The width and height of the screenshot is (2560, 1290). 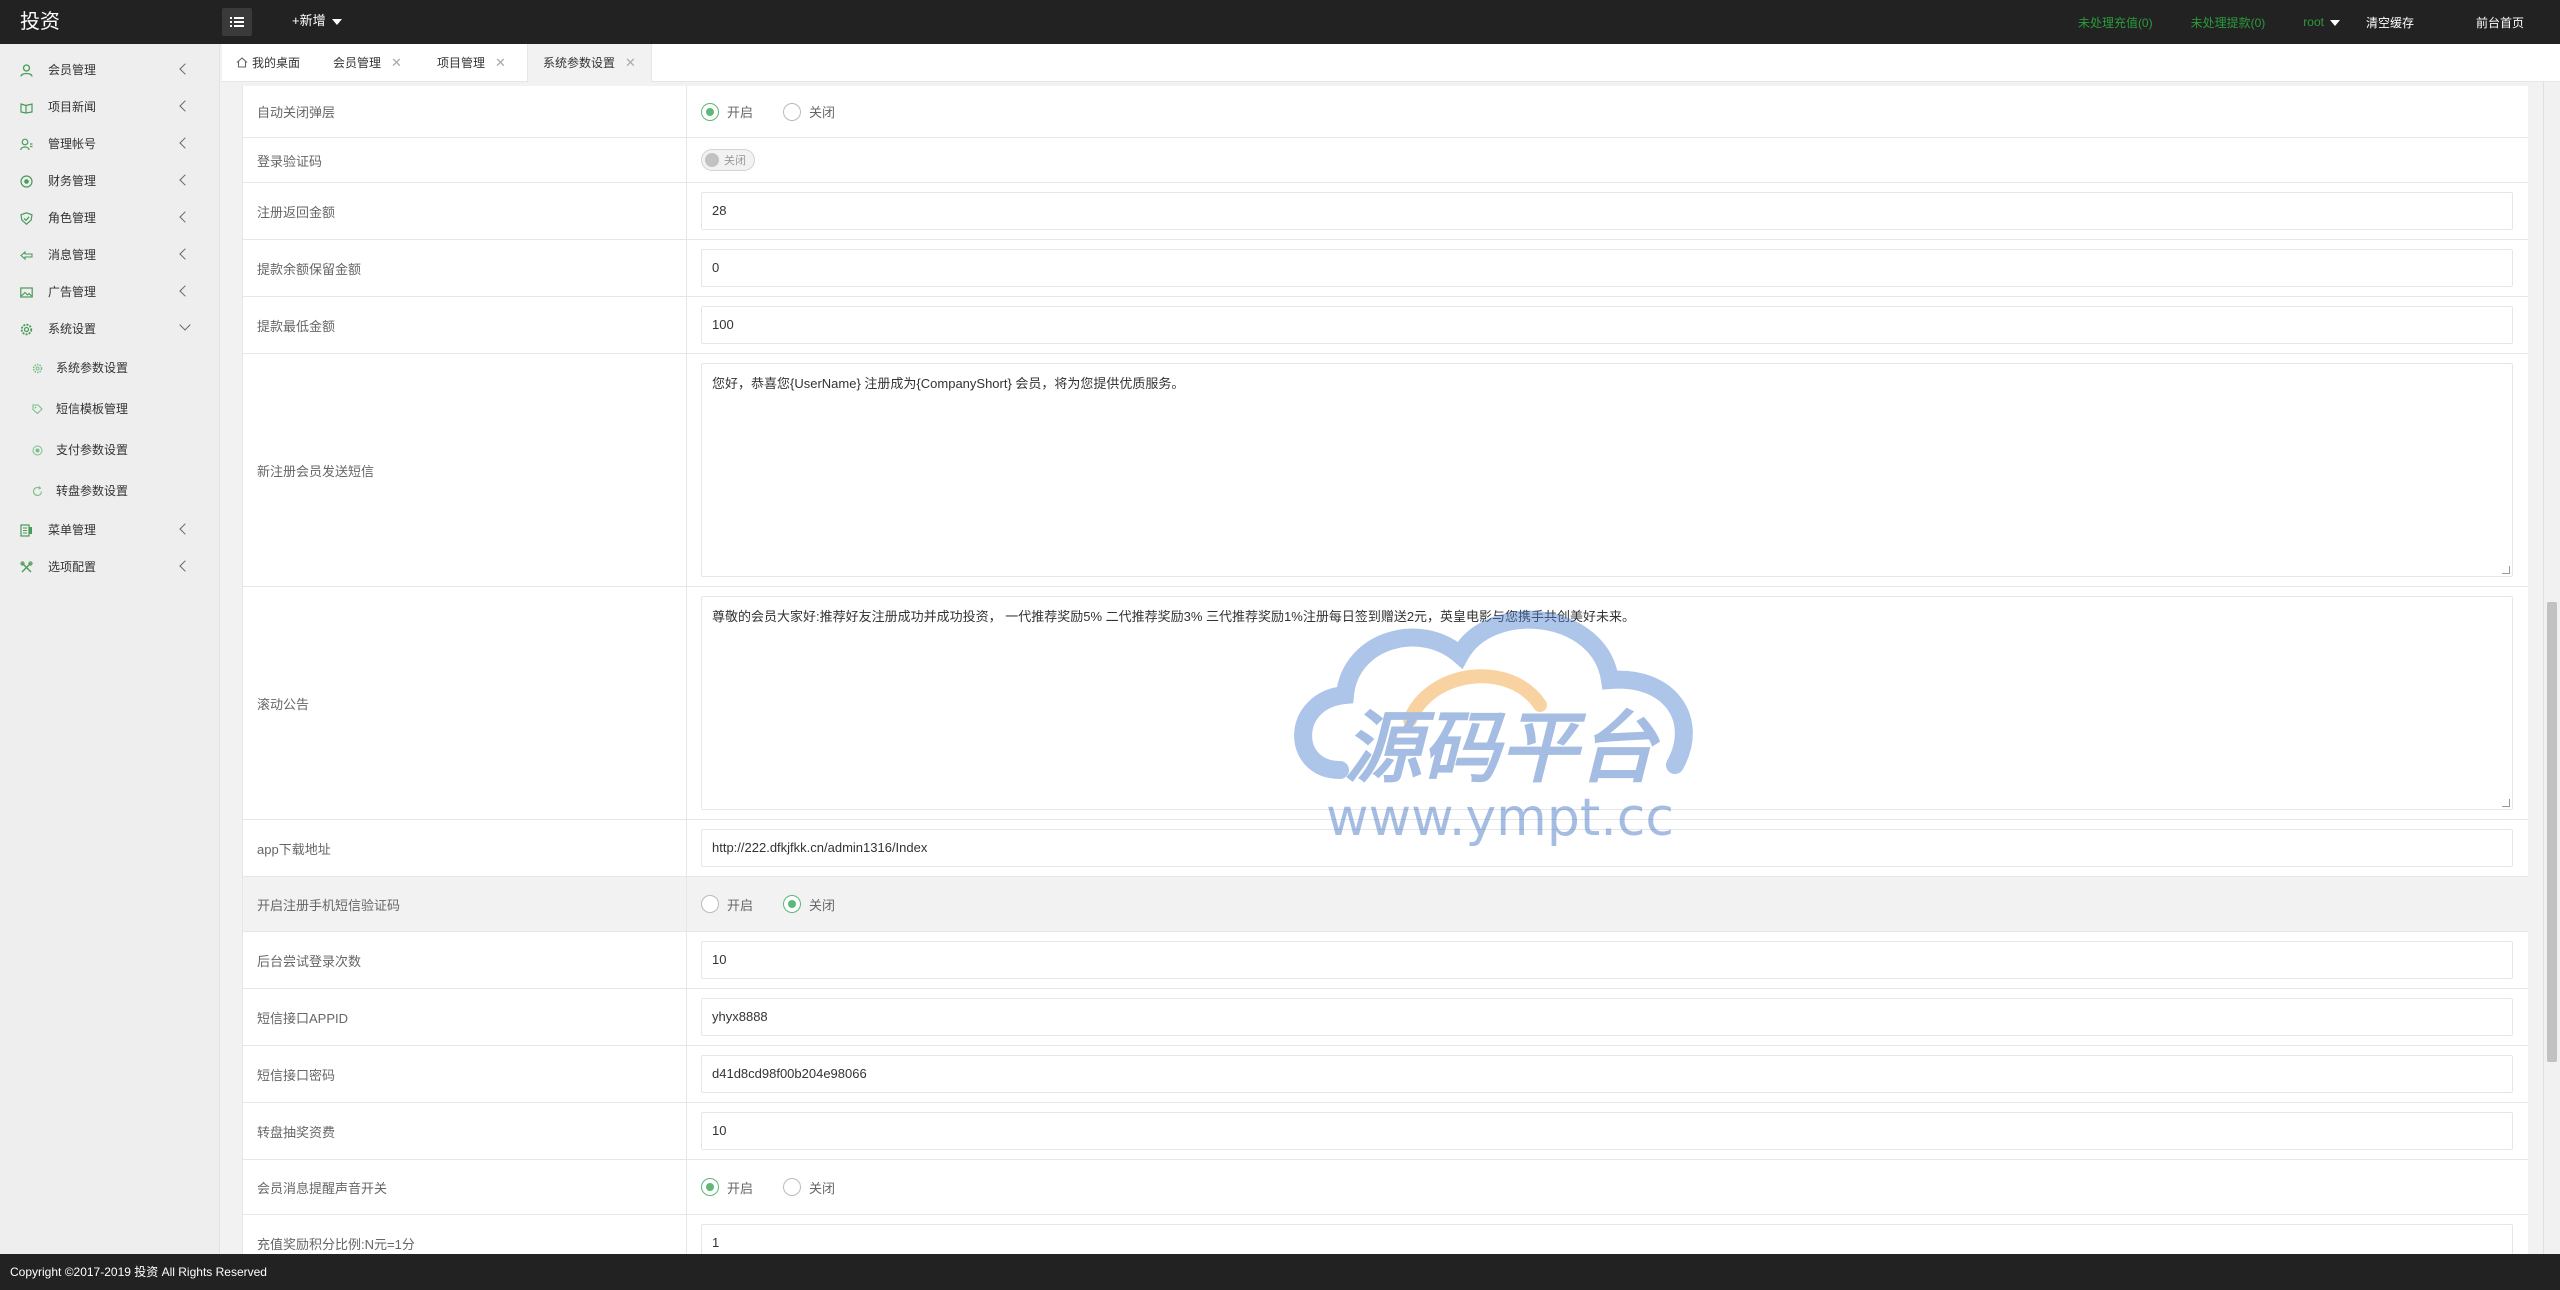 I want to click on sidebar-item-member: 会员管理, so click(x=109, y=70).